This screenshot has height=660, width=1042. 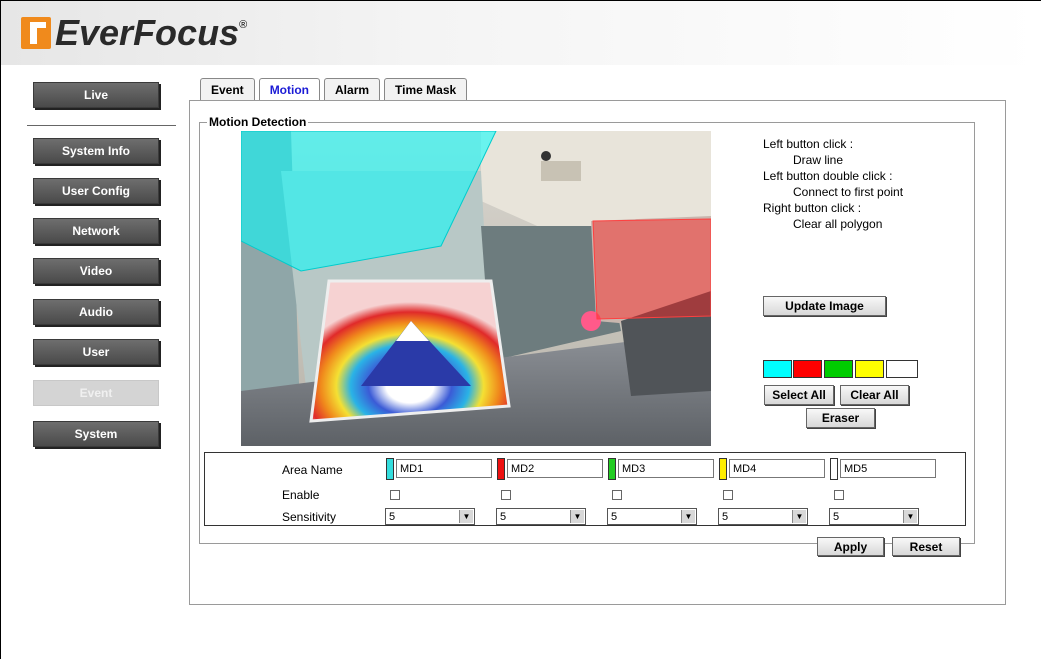 I want to click on md4-sensitivity-value: 5, so click(x=725, y=516).